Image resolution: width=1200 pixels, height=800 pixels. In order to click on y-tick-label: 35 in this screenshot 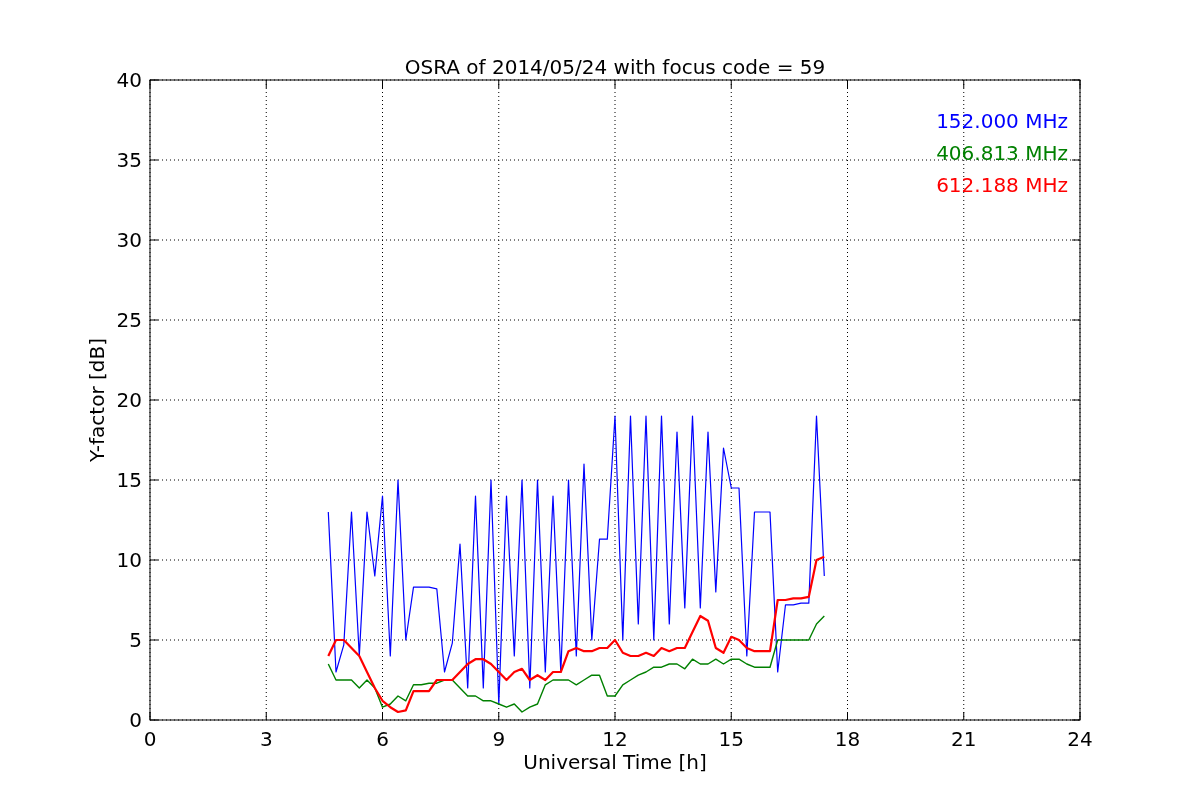, I will do `click(129, 160)`.